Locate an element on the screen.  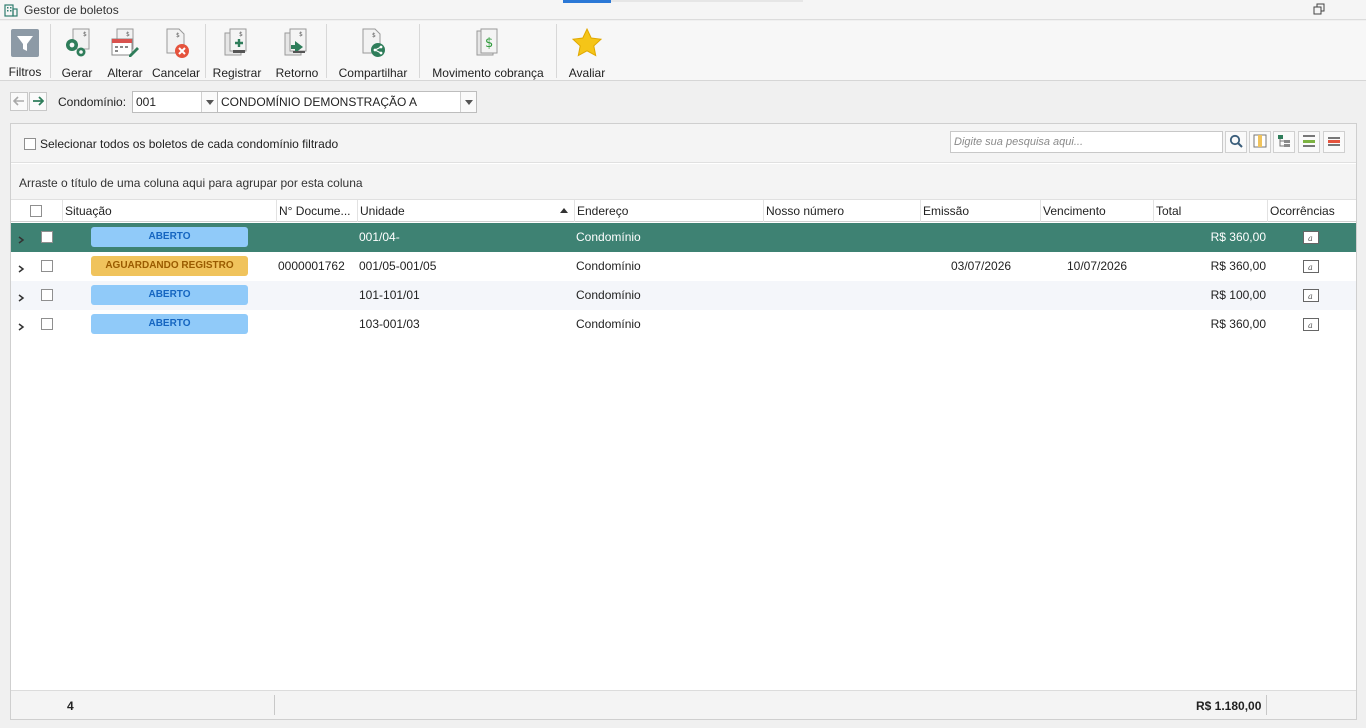
share-button: $ Compartilhar is located at coordinates (373, 50).